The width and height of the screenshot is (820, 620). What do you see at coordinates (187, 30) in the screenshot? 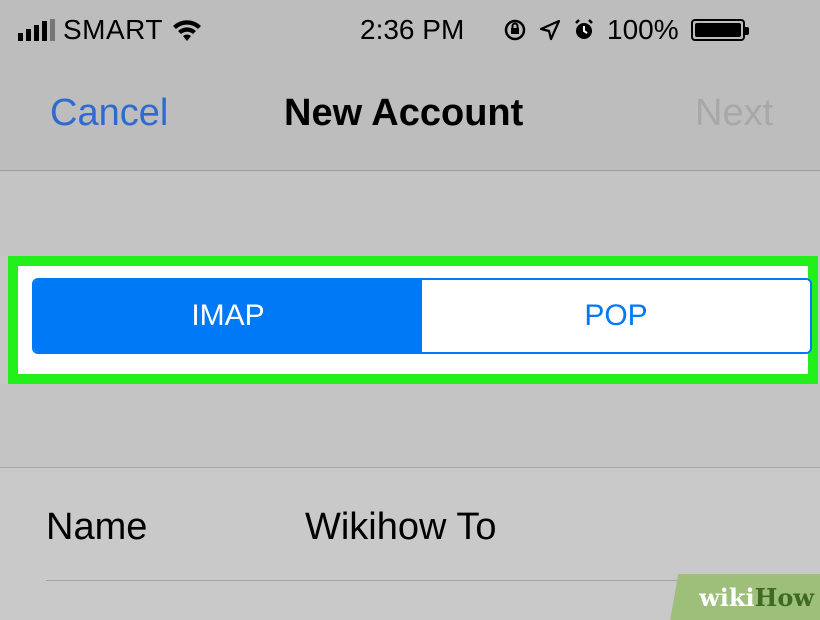
I see `wifi-icon` at bounding box center [187, 30].